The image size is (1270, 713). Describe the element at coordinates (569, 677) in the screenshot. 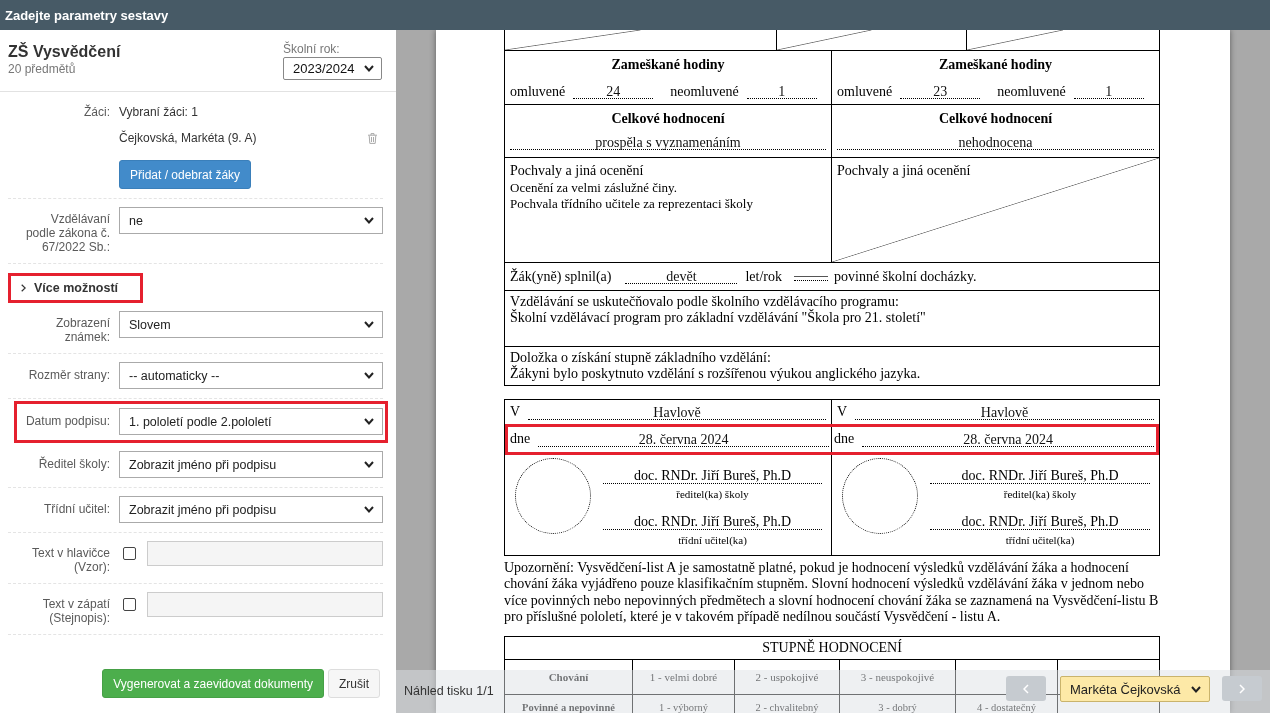

I see `table-cell: Chování` at that location.